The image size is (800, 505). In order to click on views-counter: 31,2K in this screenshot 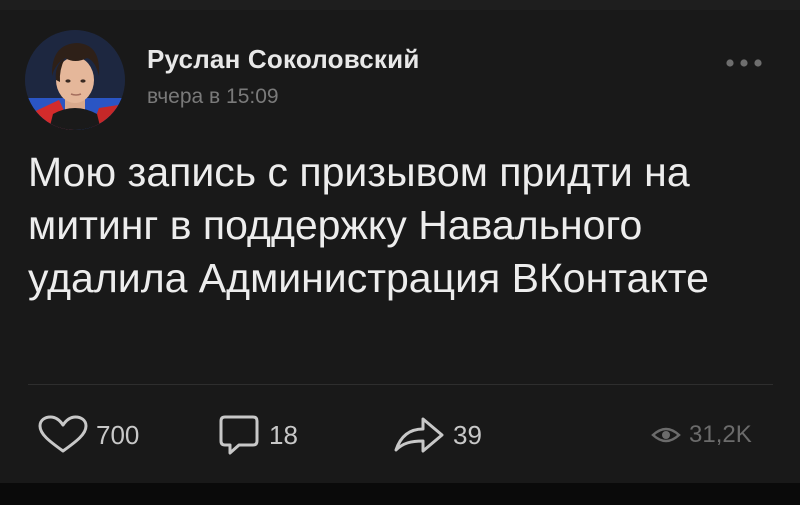, I will do `click(701, 435)`.